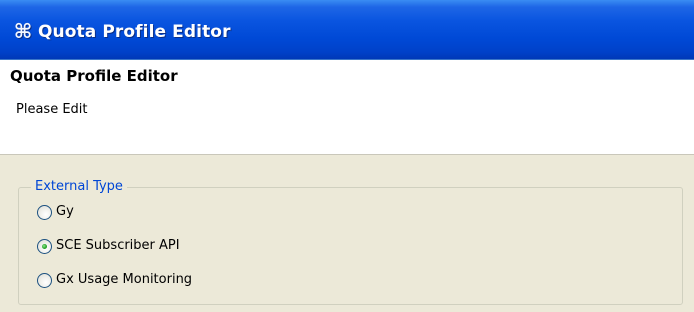 Image resolution: width=694 pixels, height=312 pixels. What do you see at coordinates (44, 280) in the screenshot?
I see `radio-button-gx-usage-monitoring` at bounding box center [44, 280].